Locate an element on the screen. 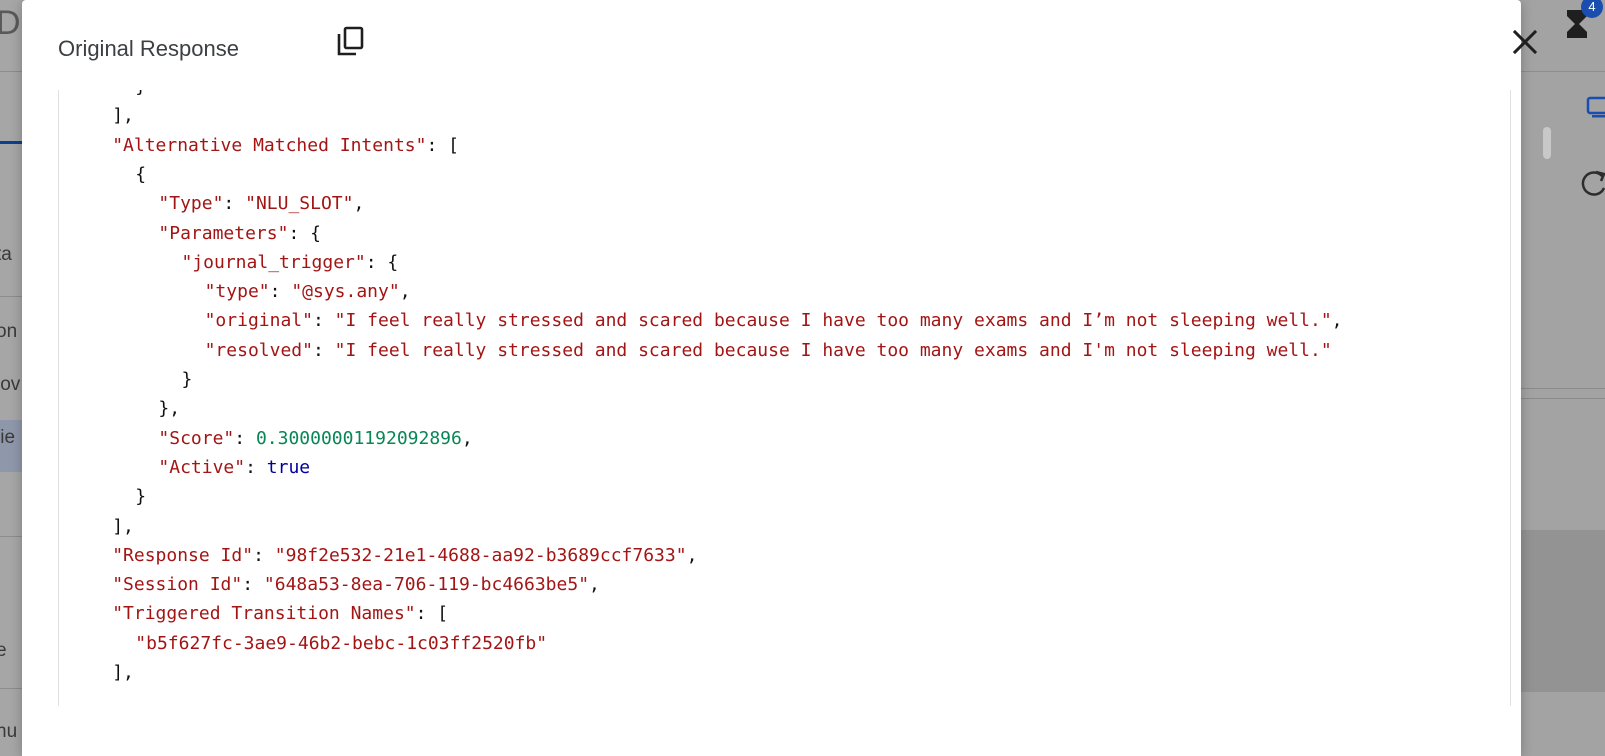 The width and height of the screenshot is (1605, 756). json-key: "Response Id" is located at coordinates (183, 555).